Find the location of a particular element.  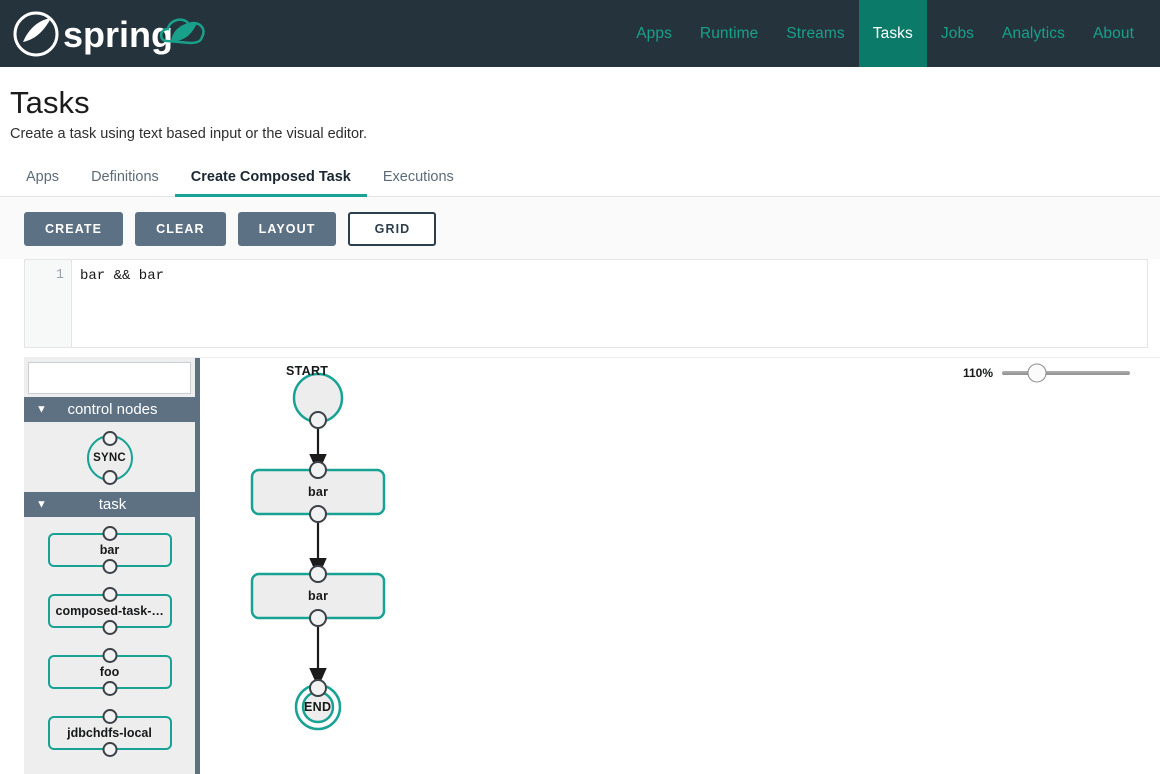

nav-link-tasks: Tasks is located at coordinates (892, 33).